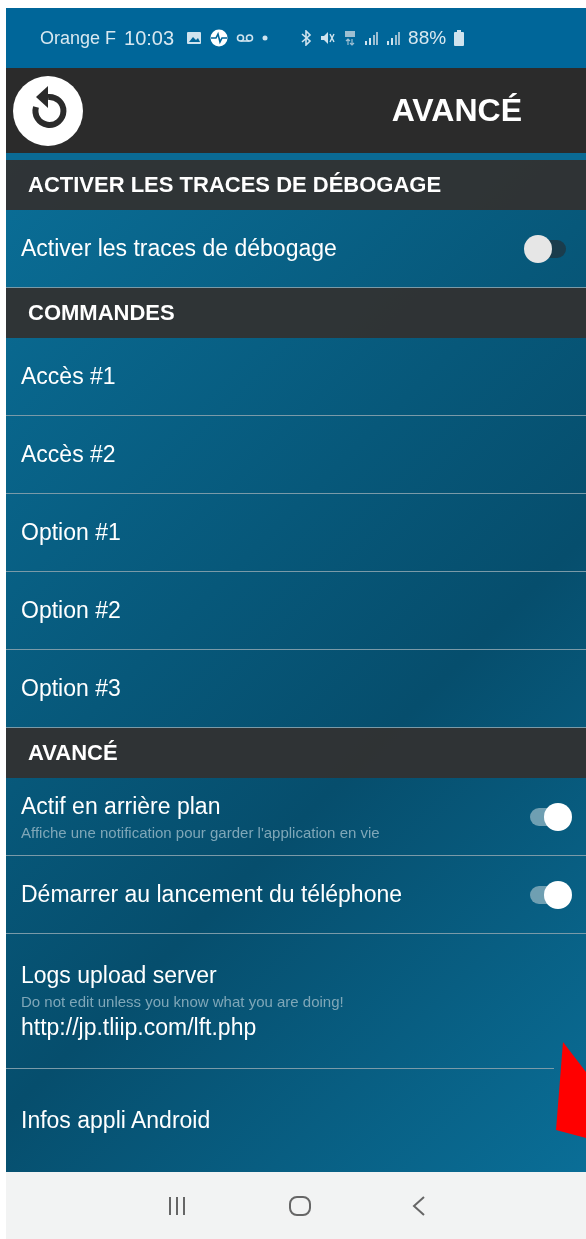 Image resolution: width=586 pixels, height=1239 pixels. Describe the element at coordinates (69, 454) in the screenshot. I see `setting-label: Accès #2` at that location.